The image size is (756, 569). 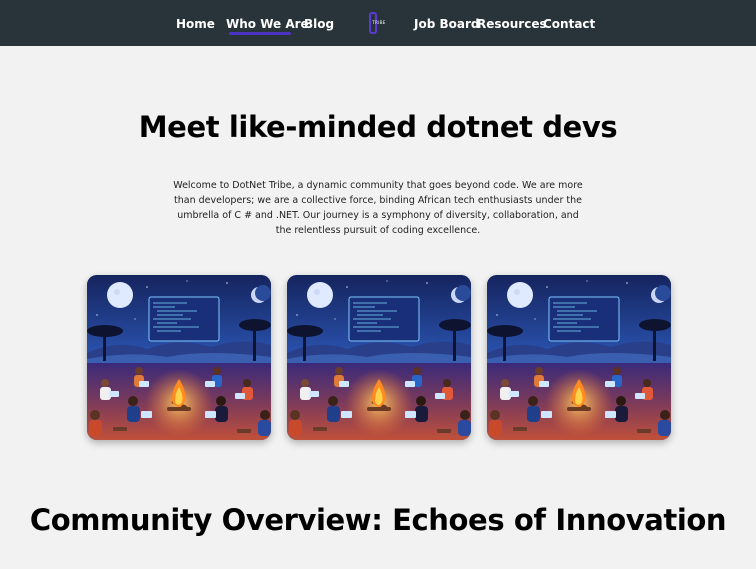 I want to click on dotnet-tribe-logo: TRIBE, so click(x=379, y=23).